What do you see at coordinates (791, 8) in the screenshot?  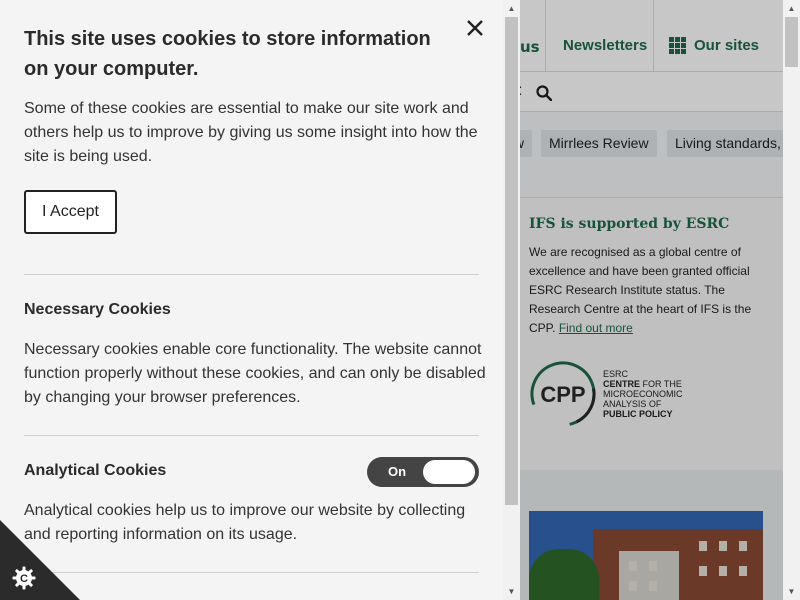 I see `scroll-up-arrow: ▲` at bounding box center [791, 8].